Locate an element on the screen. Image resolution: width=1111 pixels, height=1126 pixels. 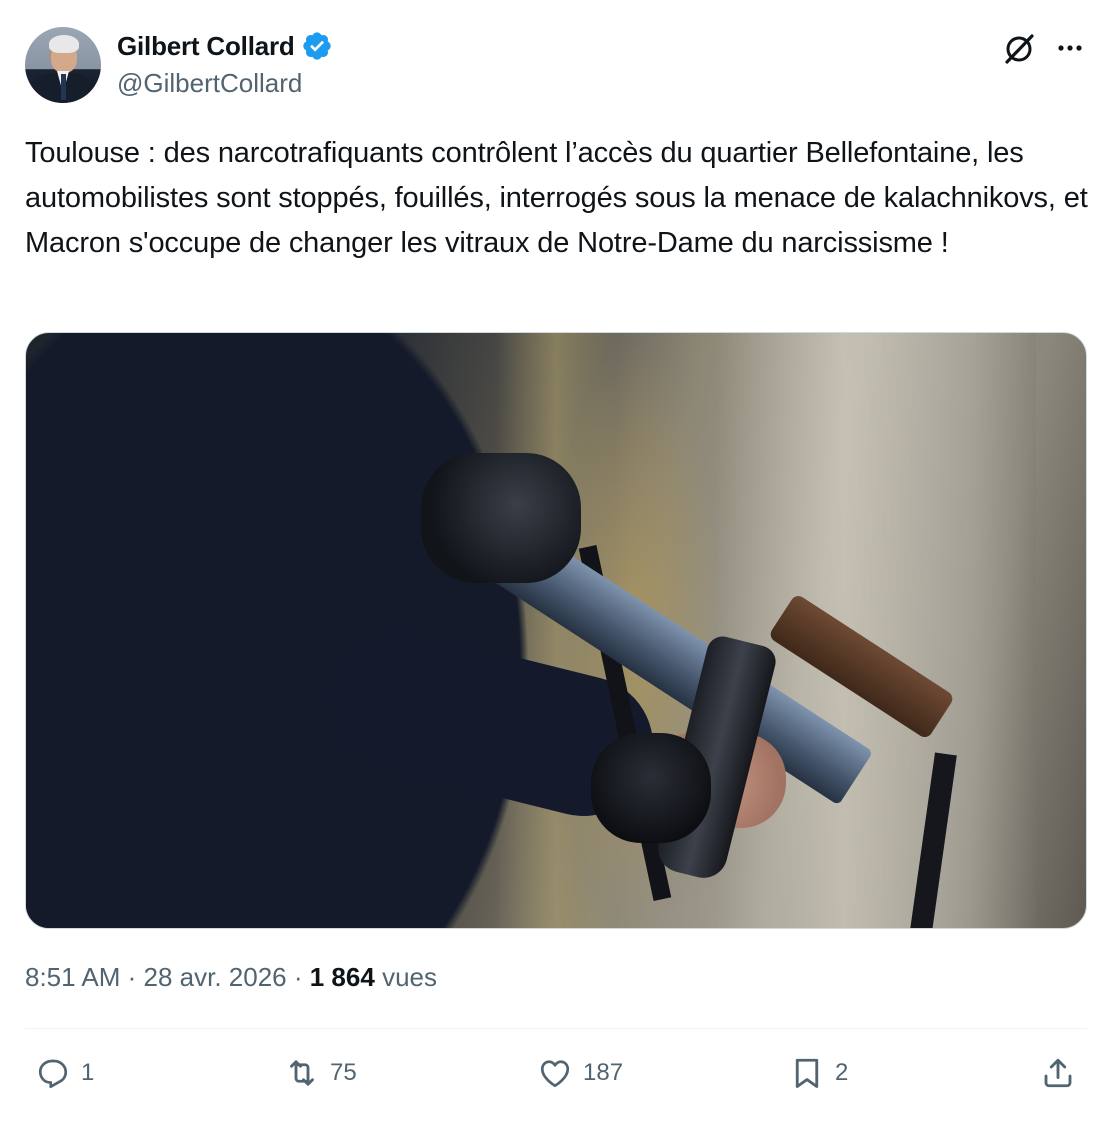
share-button is located at coordinates (1058, 1073).